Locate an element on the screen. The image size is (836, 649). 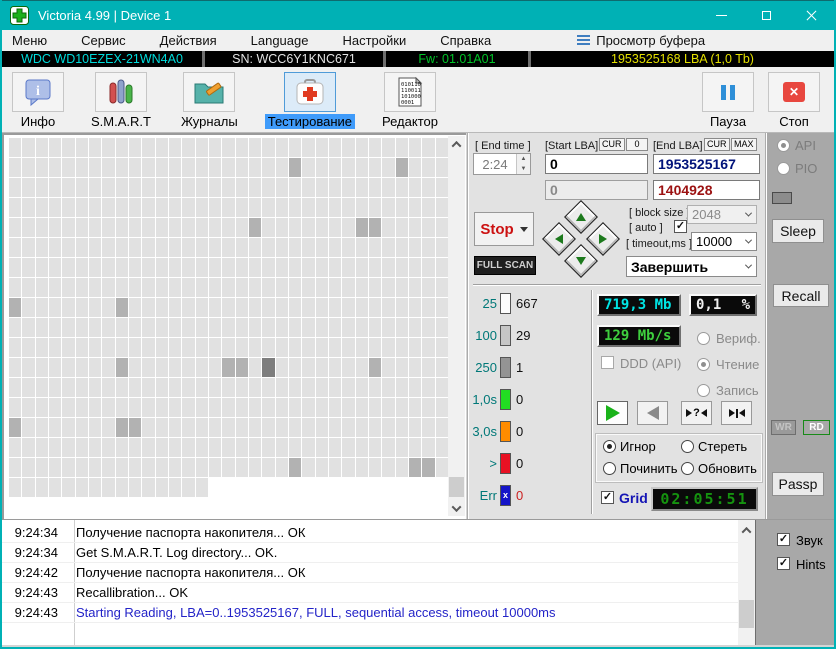
grid-checkbox: ✓ is located at coordinates (607, 497).